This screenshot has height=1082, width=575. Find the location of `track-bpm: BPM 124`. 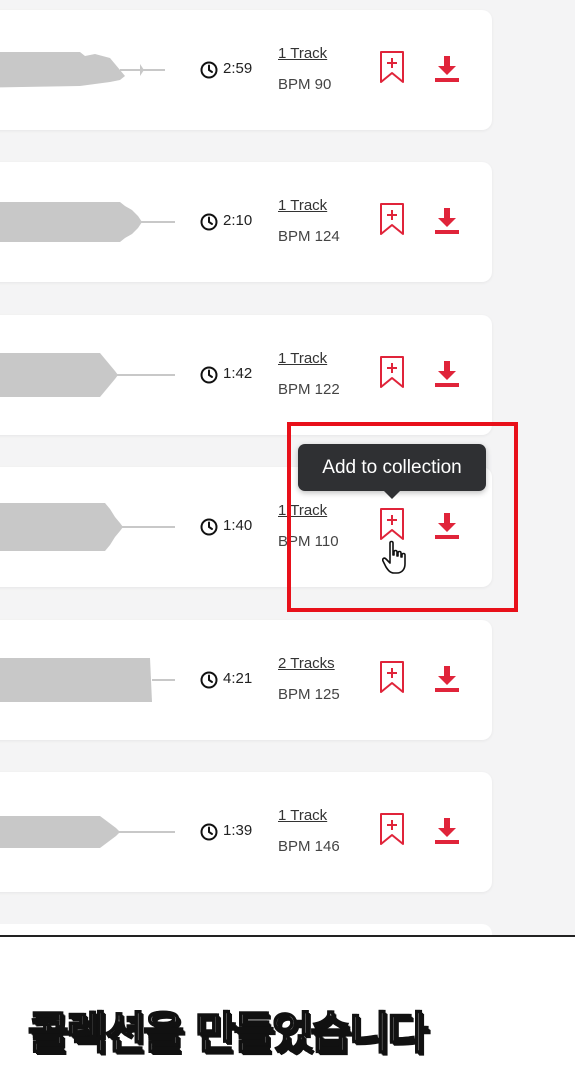

track-bpm: BPM 124 is located at coordinates (309, 236).